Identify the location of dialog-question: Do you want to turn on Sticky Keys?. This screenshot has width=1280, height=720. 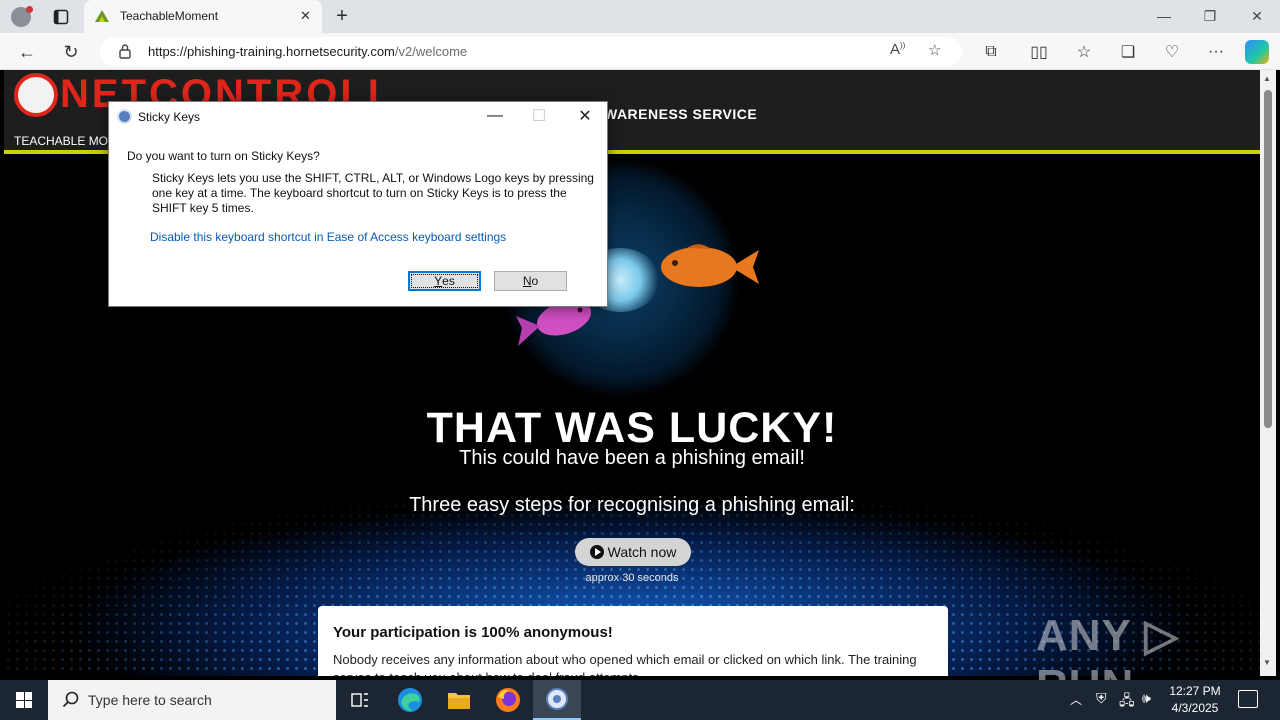
(223, 156).